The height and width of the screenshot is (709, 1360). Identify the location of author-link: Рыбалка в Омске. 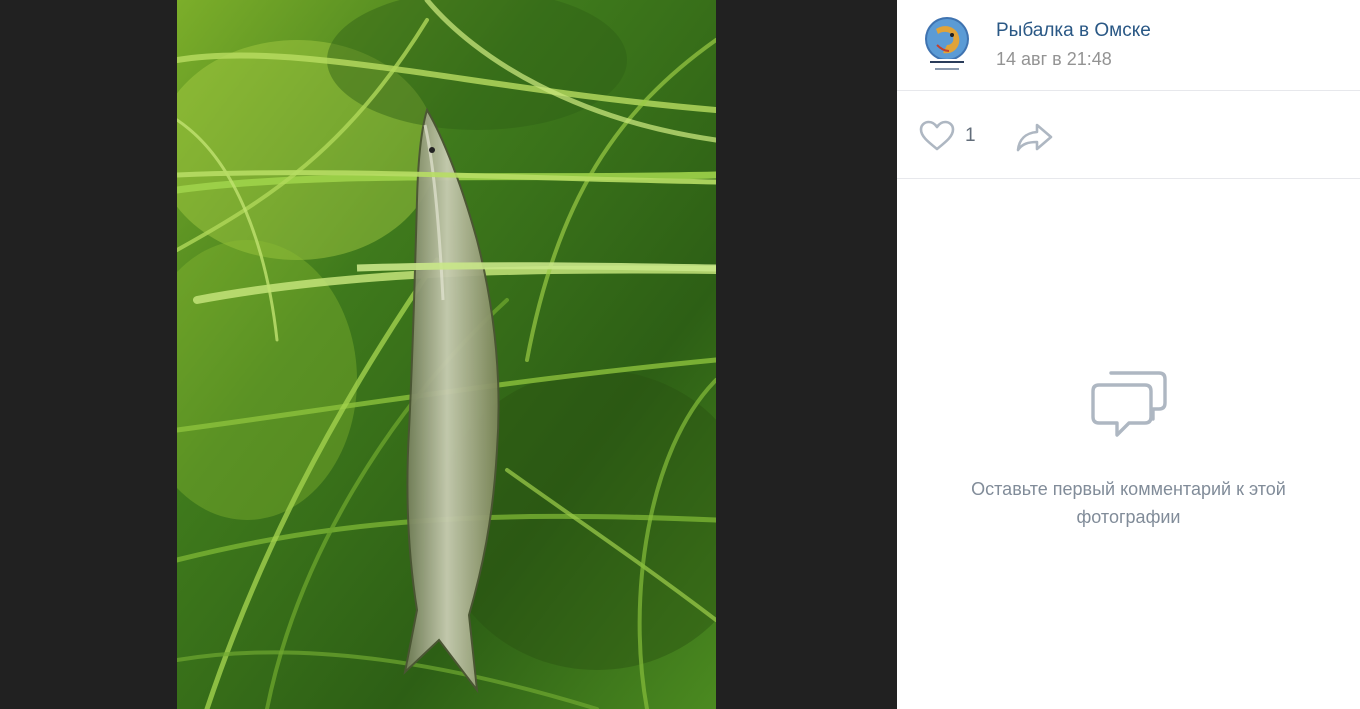
(1073, 31).